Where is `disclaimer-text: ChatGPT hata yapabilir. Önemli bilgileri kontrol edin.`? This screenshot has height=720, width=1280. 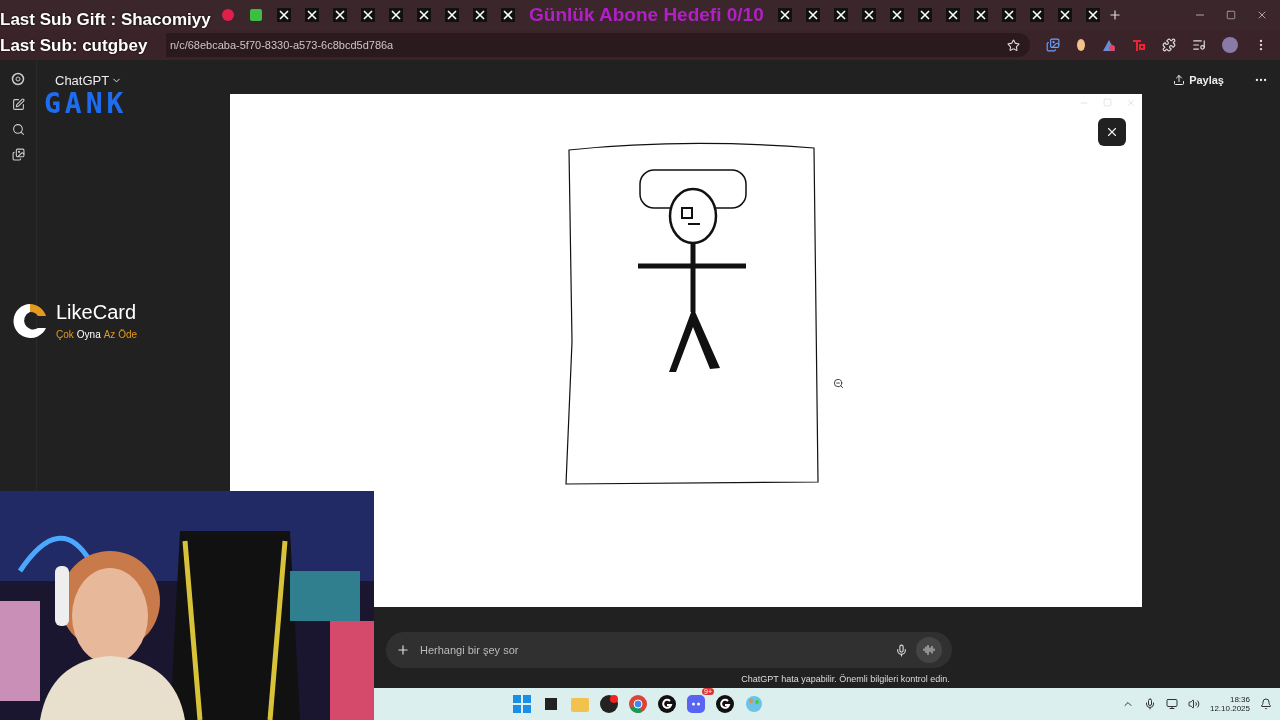
disclaimer-text: ChatGPT hata yapabilir. Önemli bilgileri kontrol edin. is located at coordinates (845, 679).